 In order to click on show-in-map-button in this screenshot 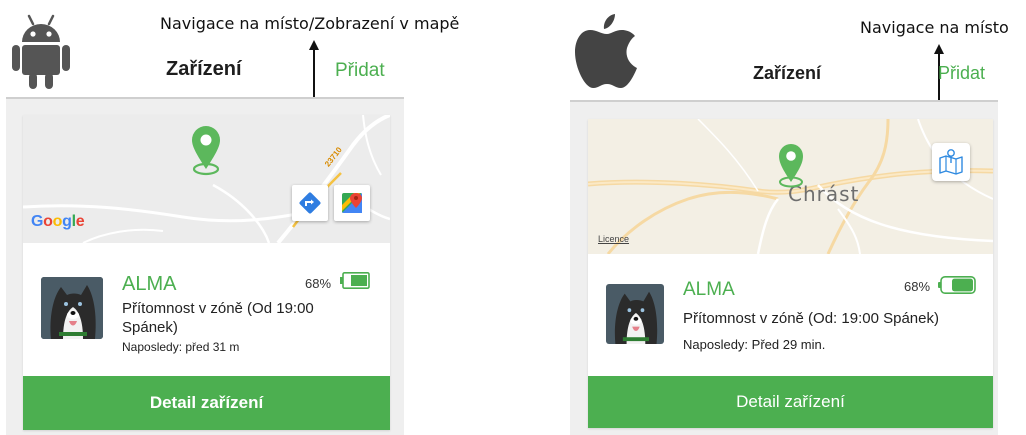, I will do `click(352, 203)`.